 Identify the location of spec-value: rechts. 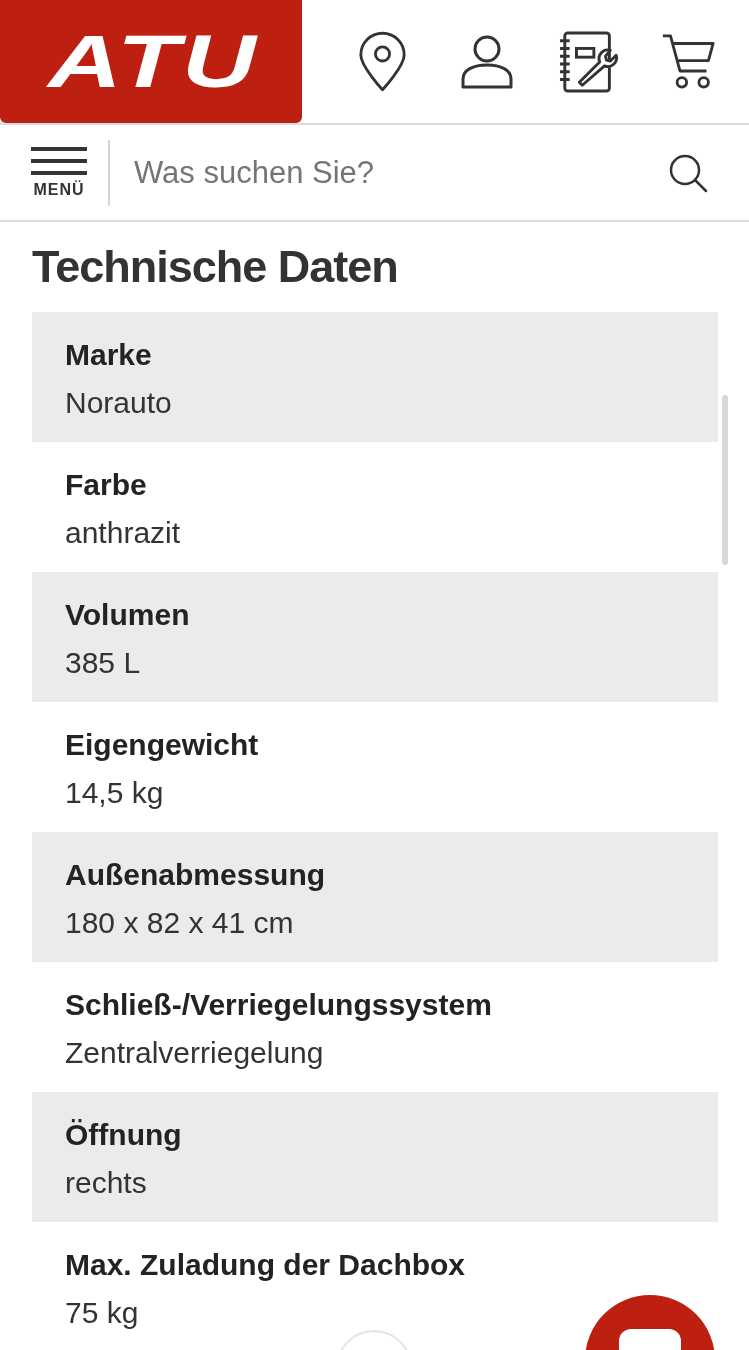
(106, 1183).